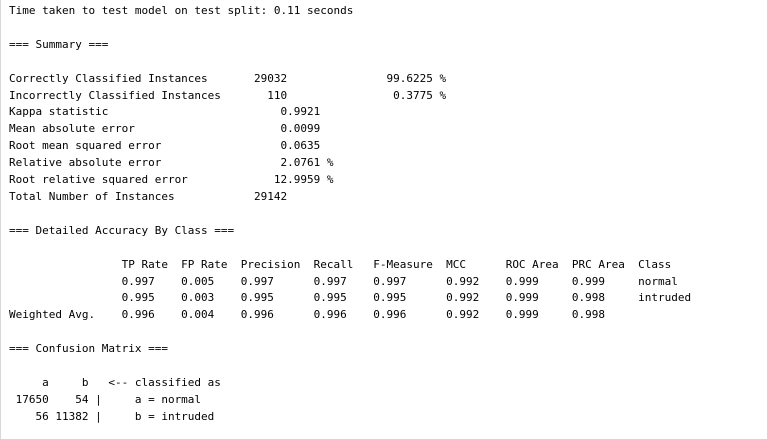  What do you see at coordinates (165, 146) in the screenshot?
I see `summary-root-mean-squared-error: Root mean squared error 0.0635` at bounding box center [165, 146].